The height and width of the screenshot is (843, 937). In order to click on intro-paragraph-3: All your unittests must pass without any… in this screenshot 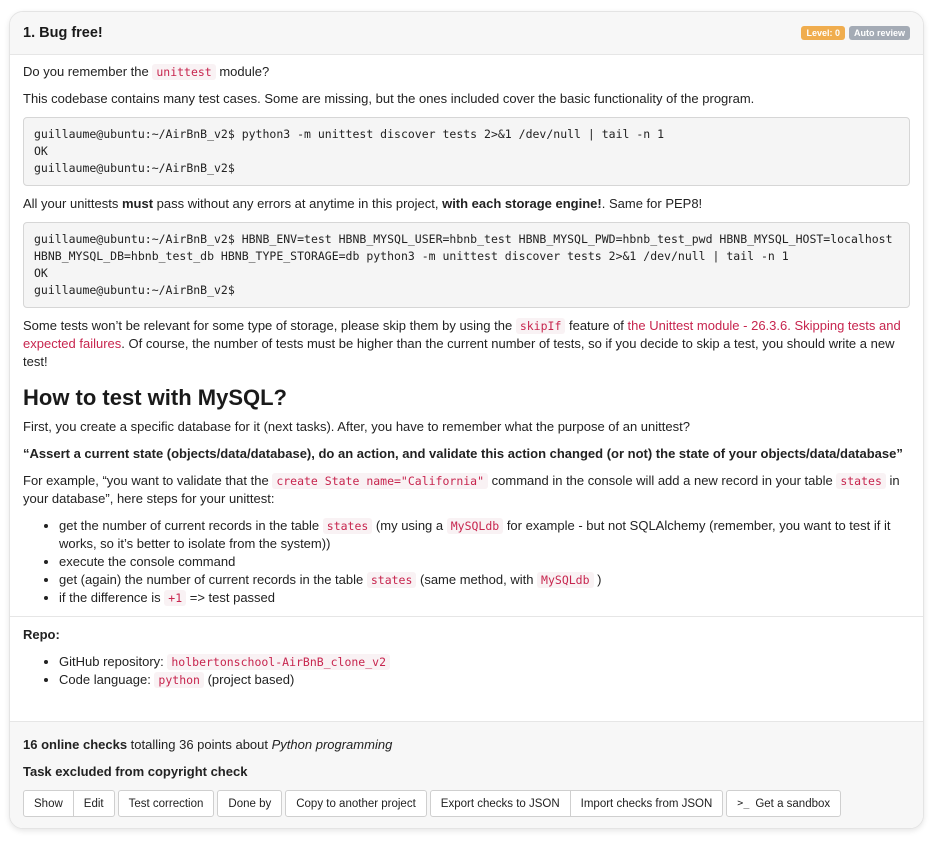, I will do `click(466, 204)`.